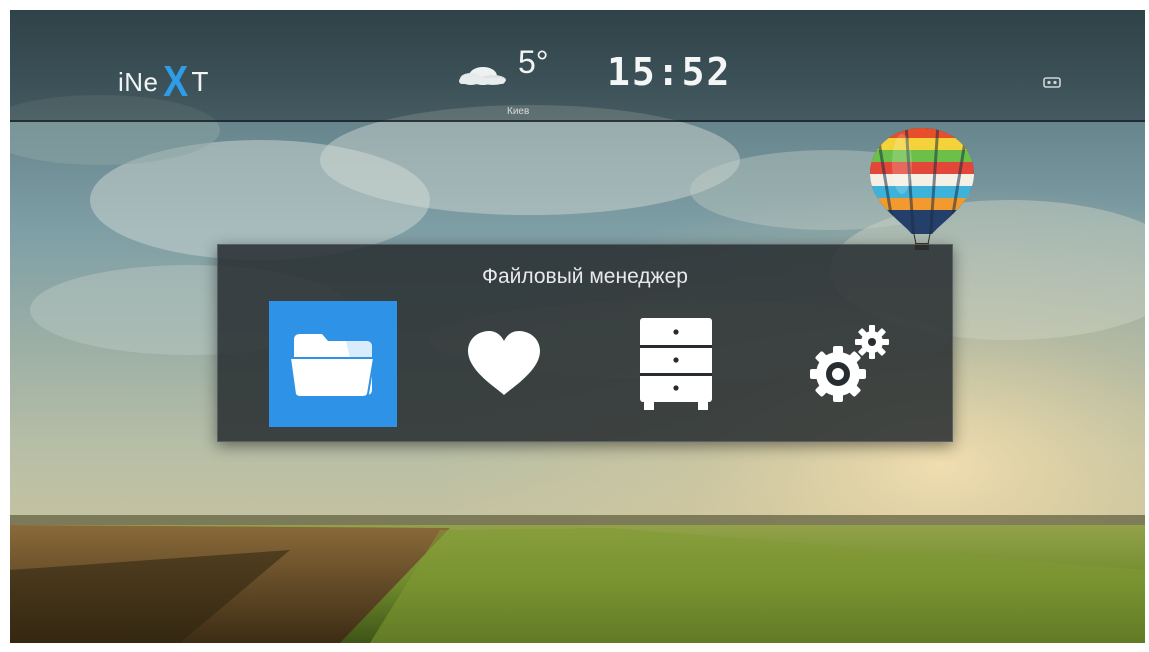  I want to click on logo-prefix: iNe, so click(138, 81).